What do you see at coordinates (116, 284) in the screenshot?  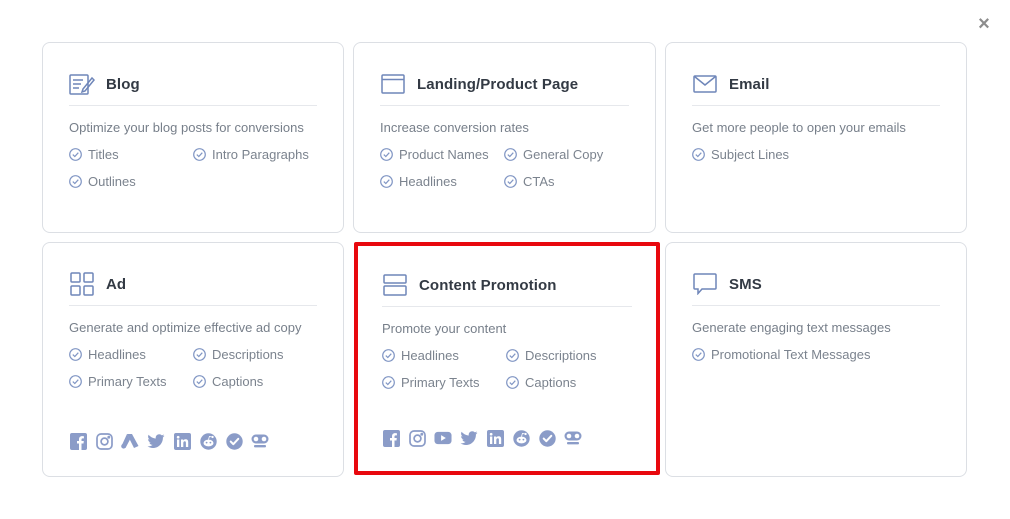 I see `card-title: Ad` at bounding box center [116, 284].